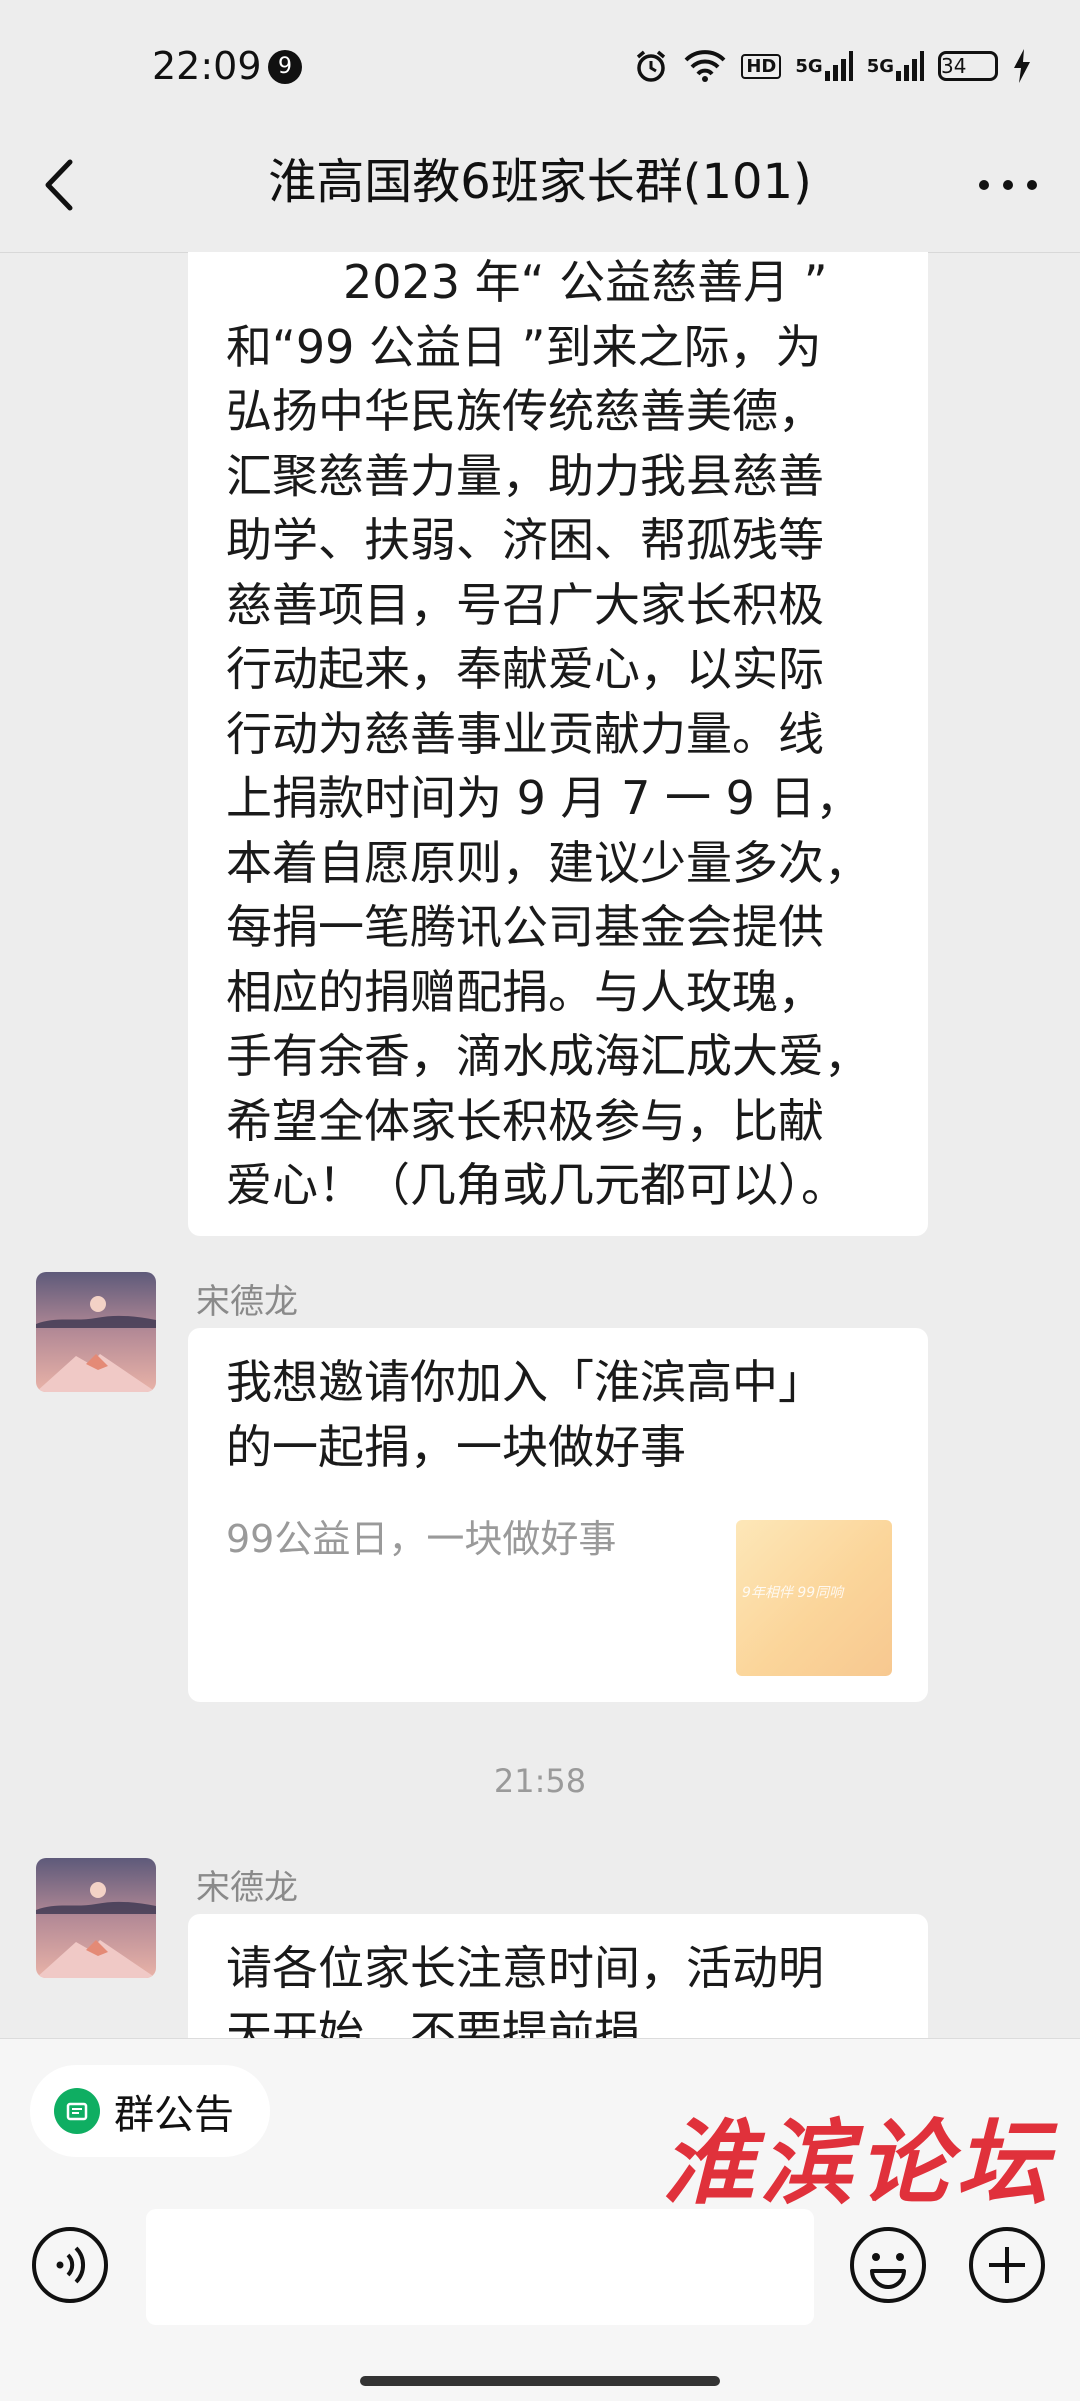  Describe the element at coordinates (525, 1120) in the screenshot. I see `message-line: 希望全体家长积极参与，比献` at that location.